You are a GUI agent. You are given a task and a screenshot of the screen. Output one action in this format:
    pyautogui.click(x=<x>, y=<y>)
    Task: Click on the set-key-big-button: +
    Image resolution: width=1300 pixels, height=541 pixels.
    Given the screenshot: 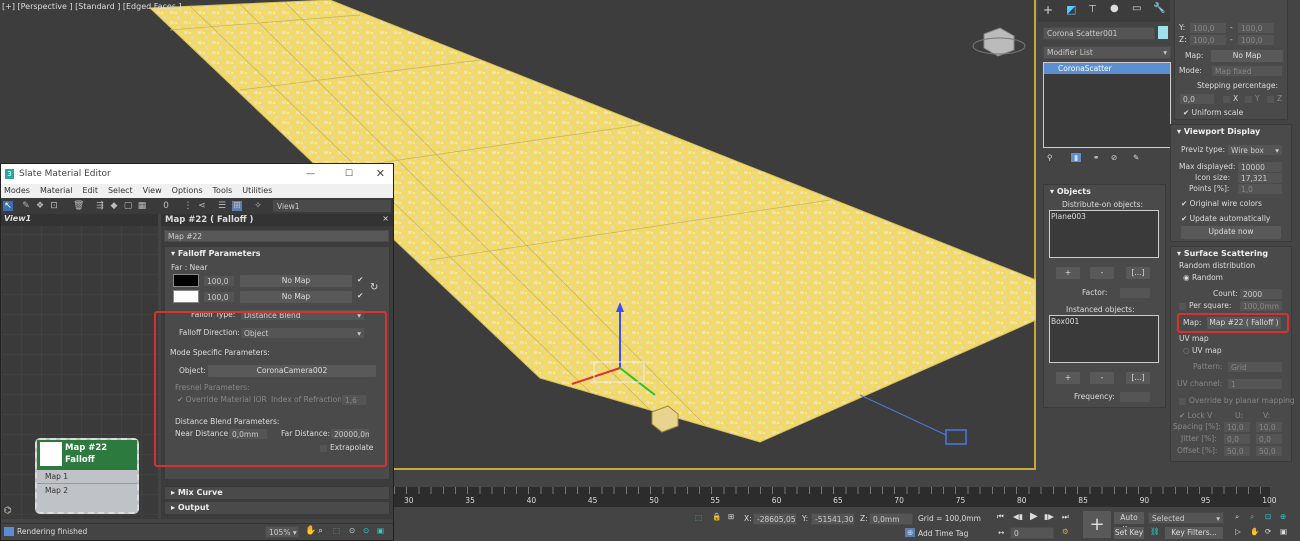 What is the action you would take?
    pyautogui.click(x=1097, y=524)
    